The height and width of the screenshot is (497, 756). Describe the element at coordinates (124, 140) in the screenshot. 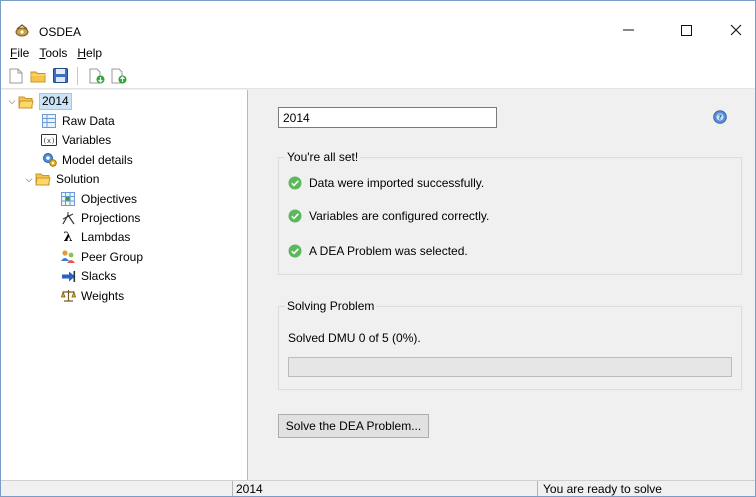

I see `tree-item-variables: (x) Variables` at that location.